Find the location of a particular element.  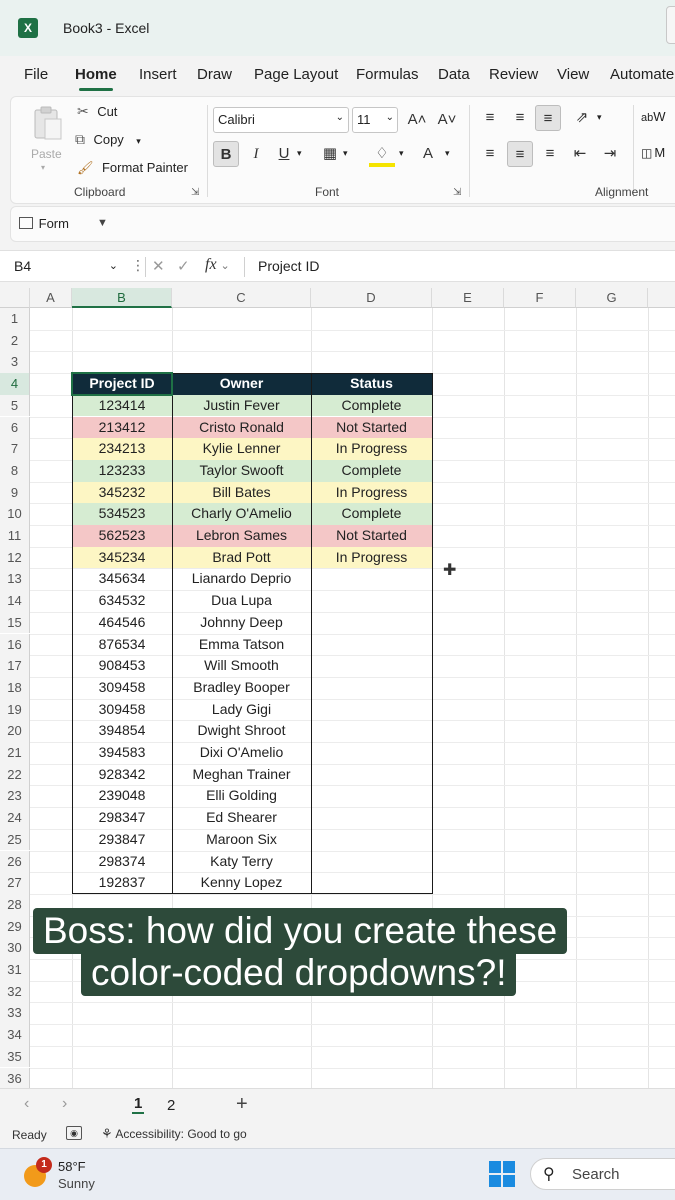

grow-font-button: A˄ is located at coordinates (417, 120).